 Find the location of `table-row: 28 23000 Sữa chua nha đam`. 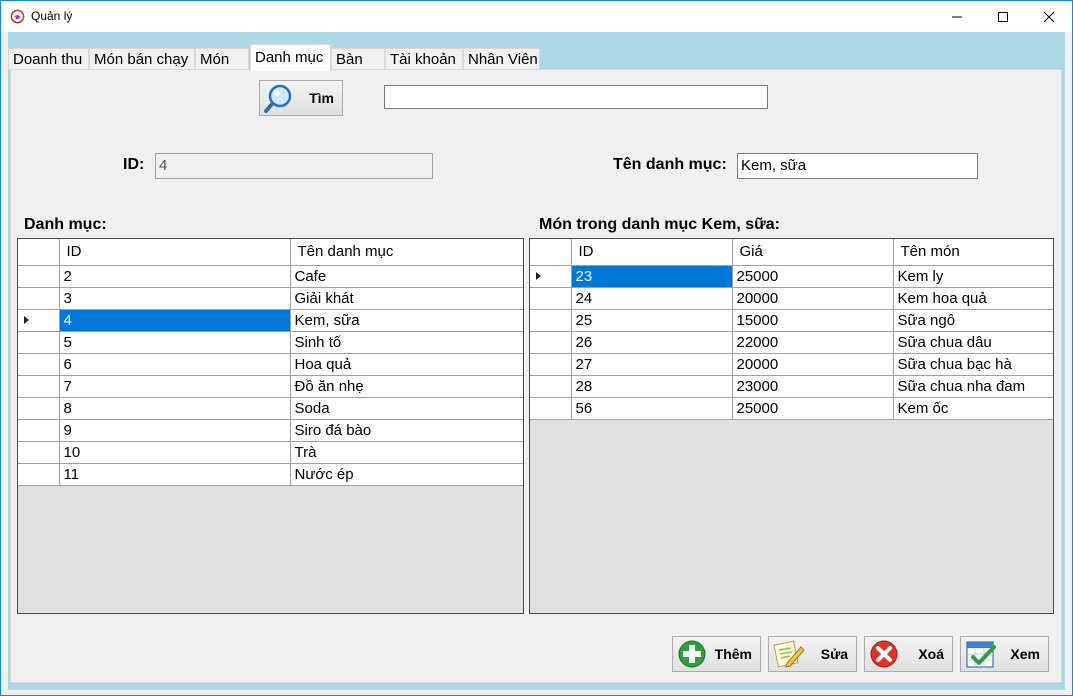

table-row: 28 23000 Sữa chua nha đam is located at coordinates (791, 386).